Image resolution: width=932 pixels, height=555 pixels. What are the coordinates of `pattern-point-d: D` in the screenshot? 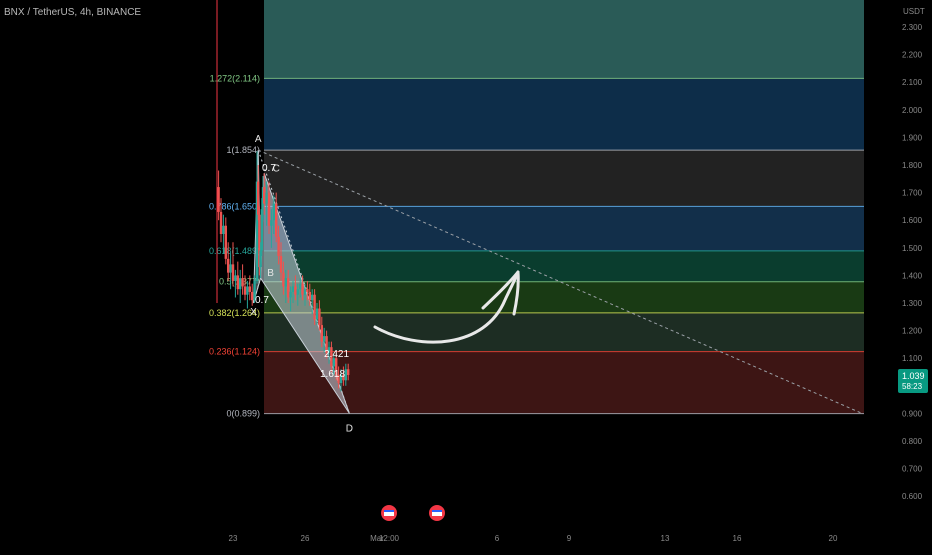 It's located at (349, 428).